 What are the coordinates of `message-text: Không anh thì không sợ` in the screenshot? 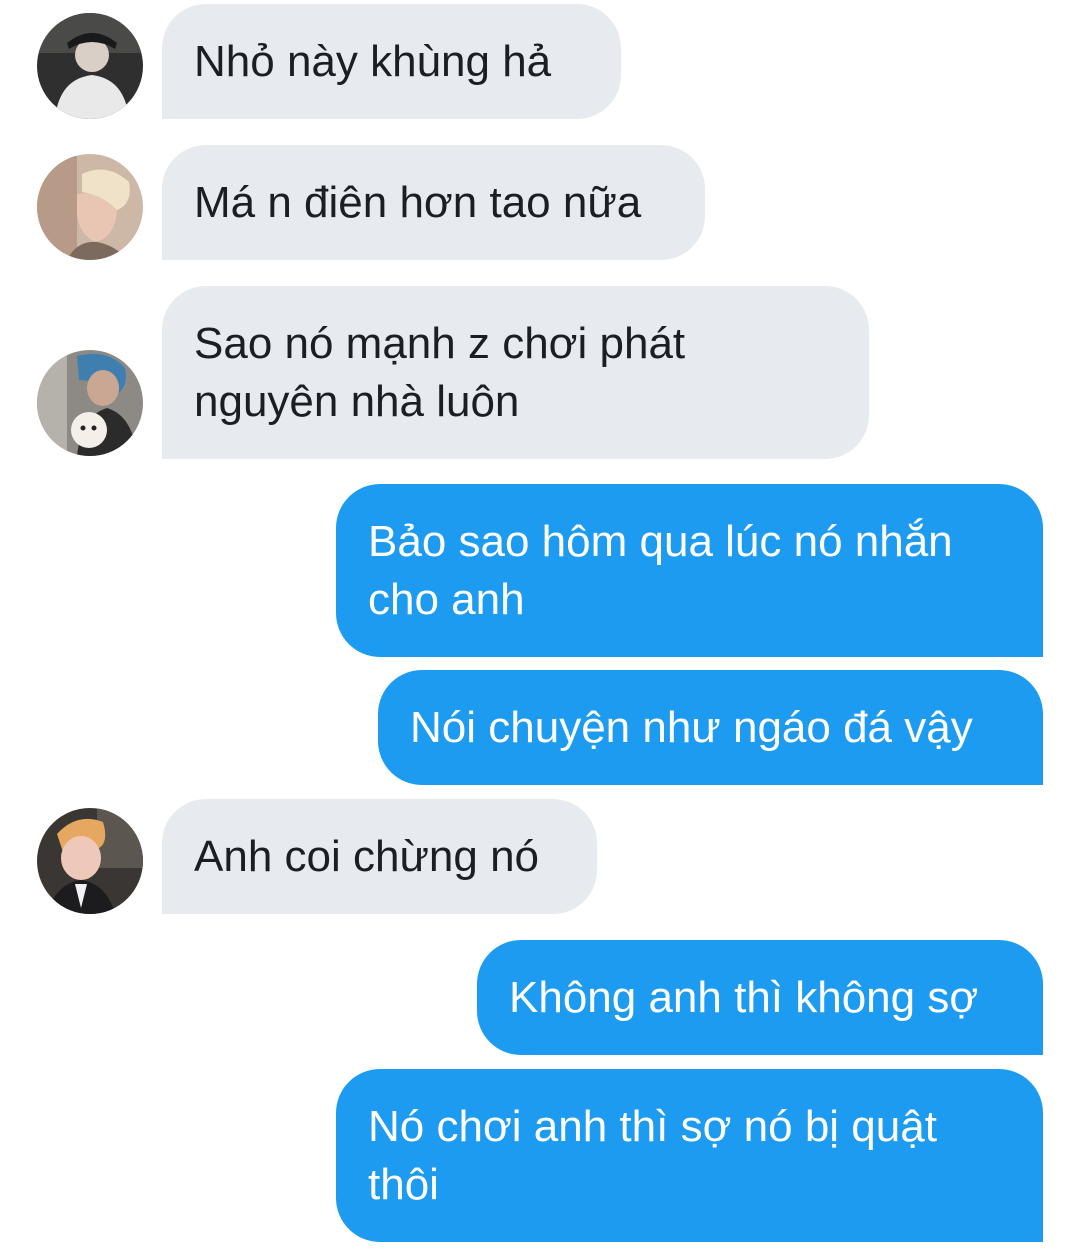 It's located at (744, 997).